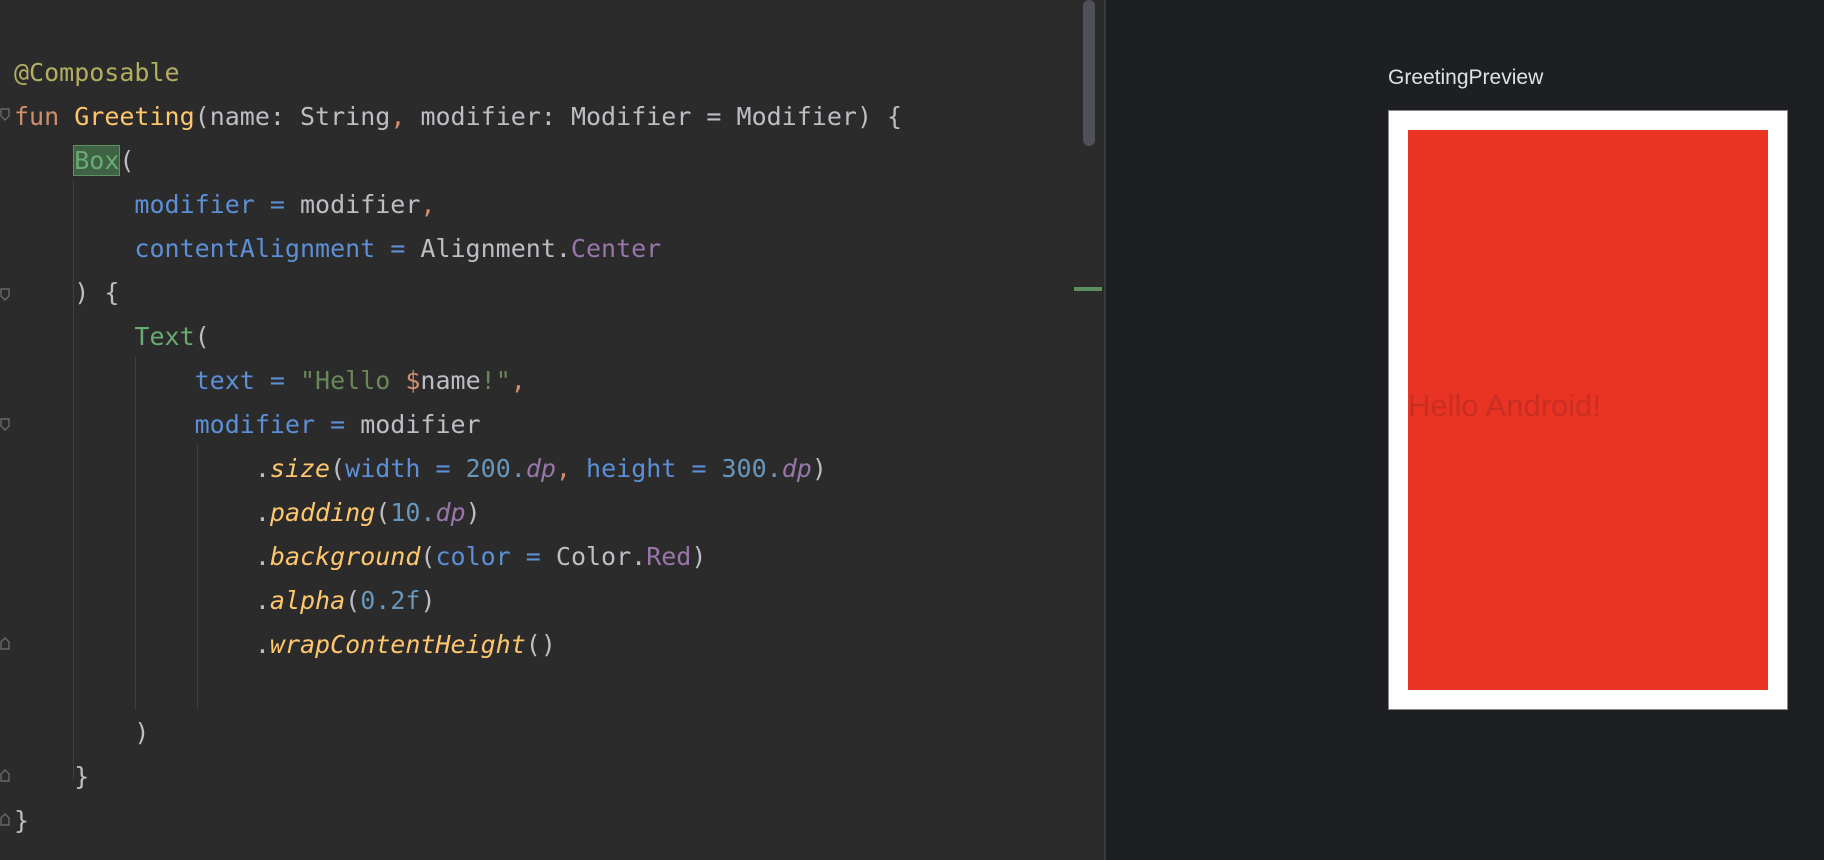 This screenshot has height=860, width=1824. Describe the element at coordinates (1088, 289) in the screenshot. I see `change-marker` at that location.